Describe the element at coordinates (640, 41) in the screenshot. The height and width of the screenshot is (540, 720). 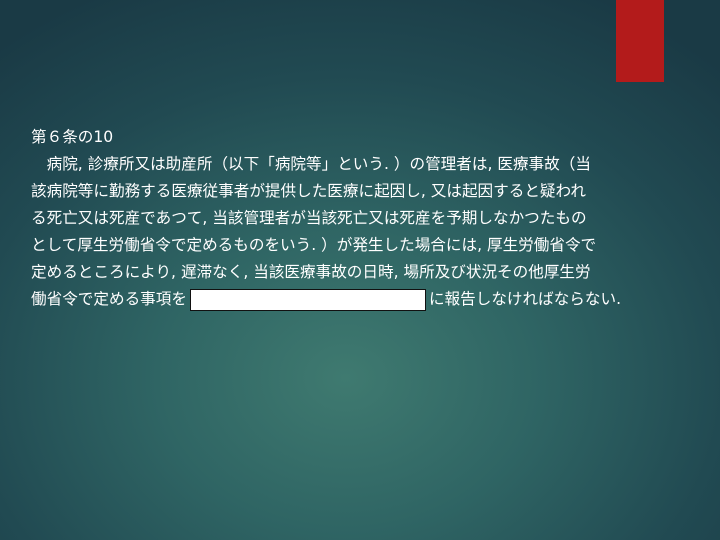
I see `accent-bar` at that location.